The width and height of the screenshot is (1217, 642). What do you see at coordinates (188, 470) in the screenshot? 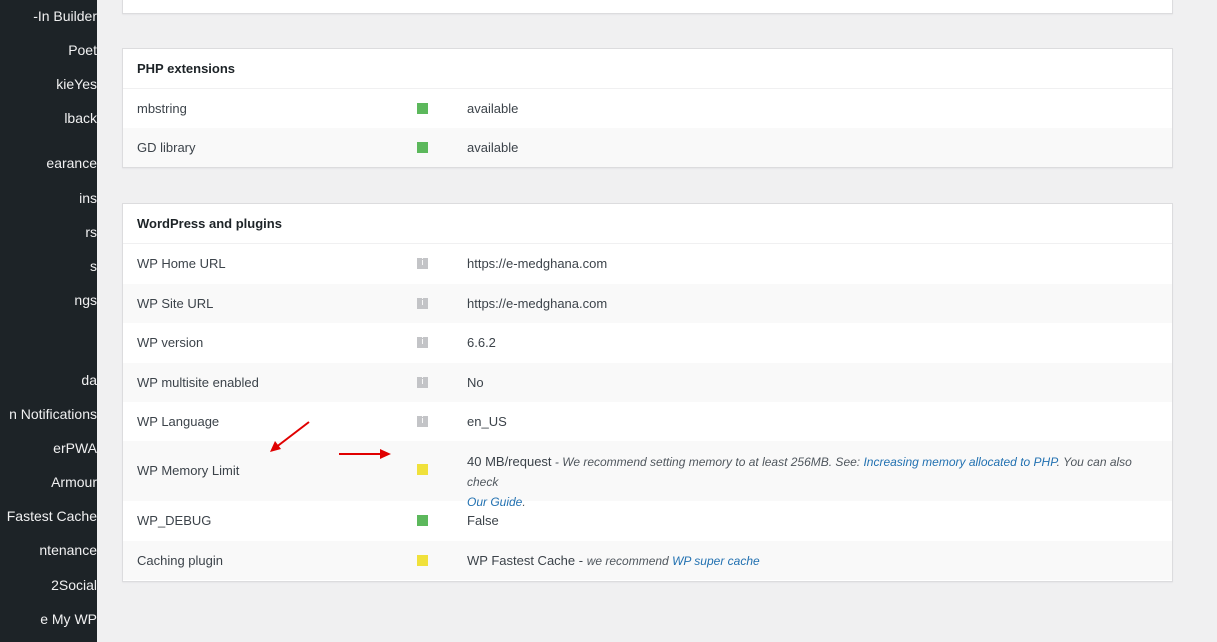
I see `row-label: WP Memory Limit` at bounding box center [188, 470].